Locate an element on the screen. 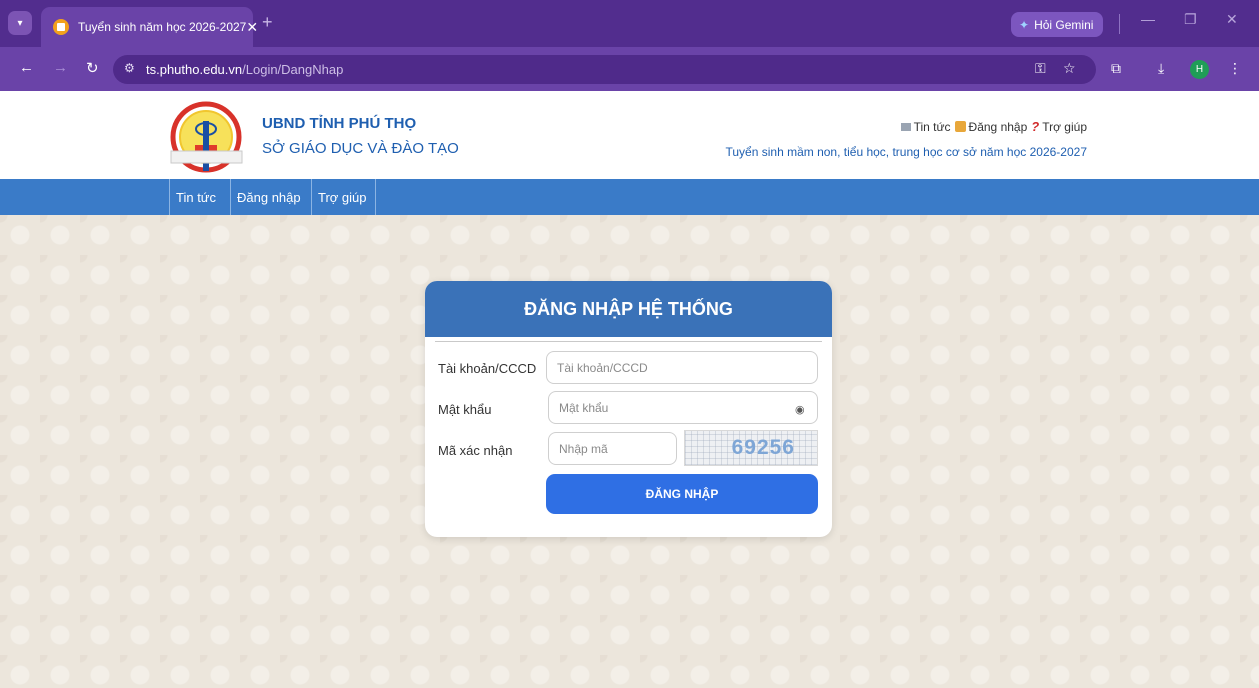 This screenshot has width=1259, height=688. captcha-input: Nhập mã is located at coordinates (612, 448).